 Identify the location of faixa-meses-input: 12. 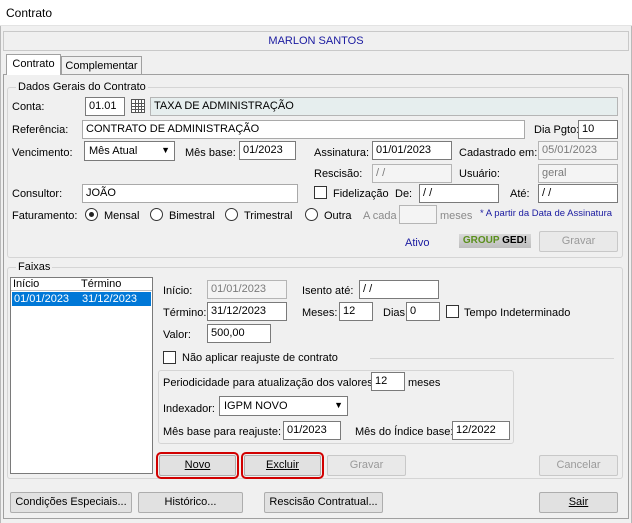
(356, 311).